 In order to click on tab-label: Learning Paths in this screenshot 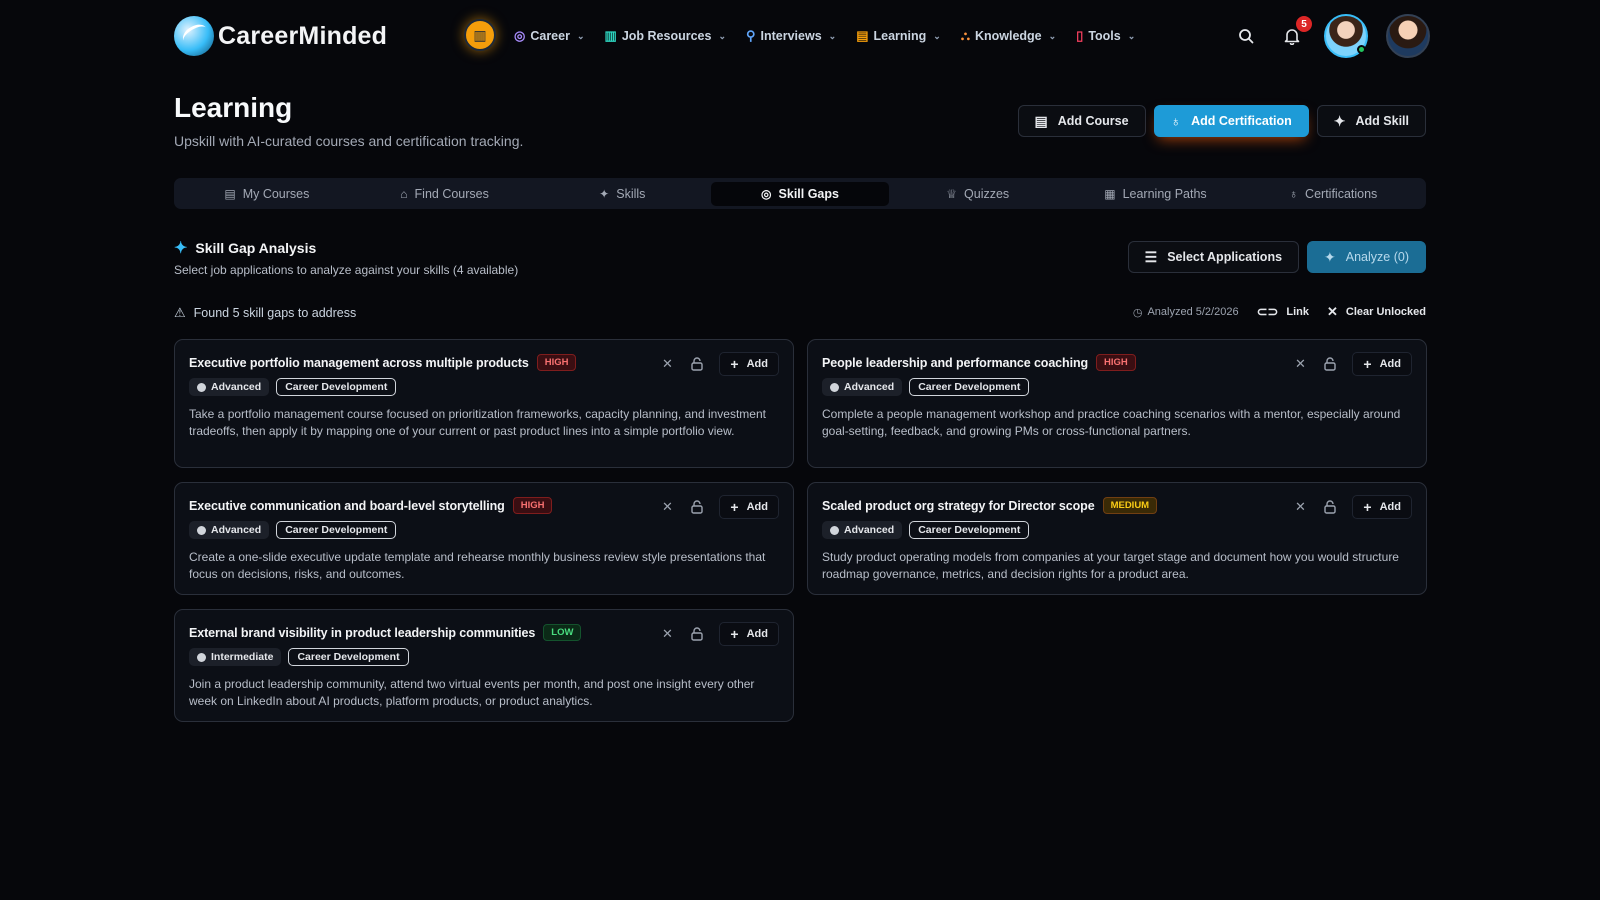, I will do `click(1164, 193)`.